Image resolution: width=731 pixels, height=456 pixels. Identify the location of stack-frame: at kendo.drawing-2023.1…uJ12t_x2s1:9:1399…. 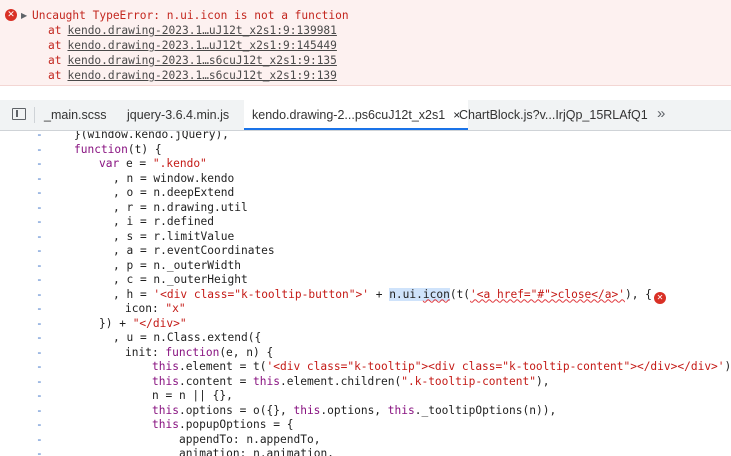
(192, 30).